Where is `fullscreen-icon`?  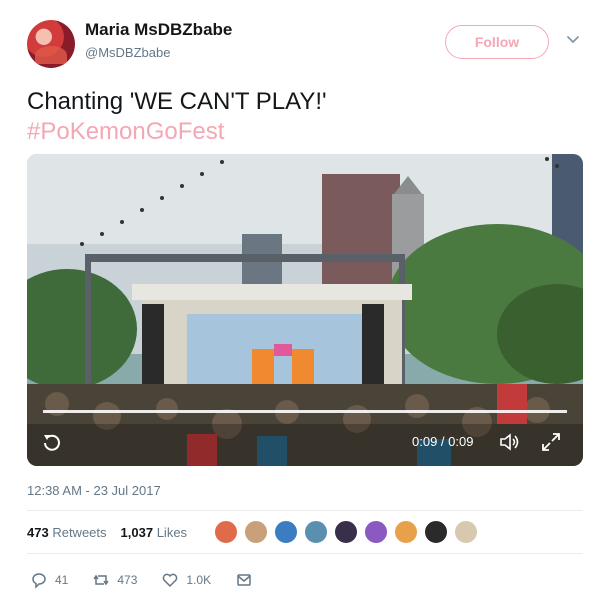
fullscreen-icon is located at coordinates (551, 442).